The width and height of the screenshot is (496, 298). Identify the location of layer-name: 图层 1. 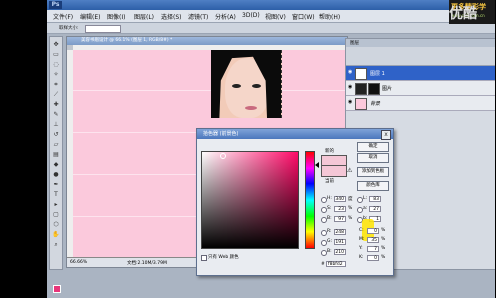
(377, 74).